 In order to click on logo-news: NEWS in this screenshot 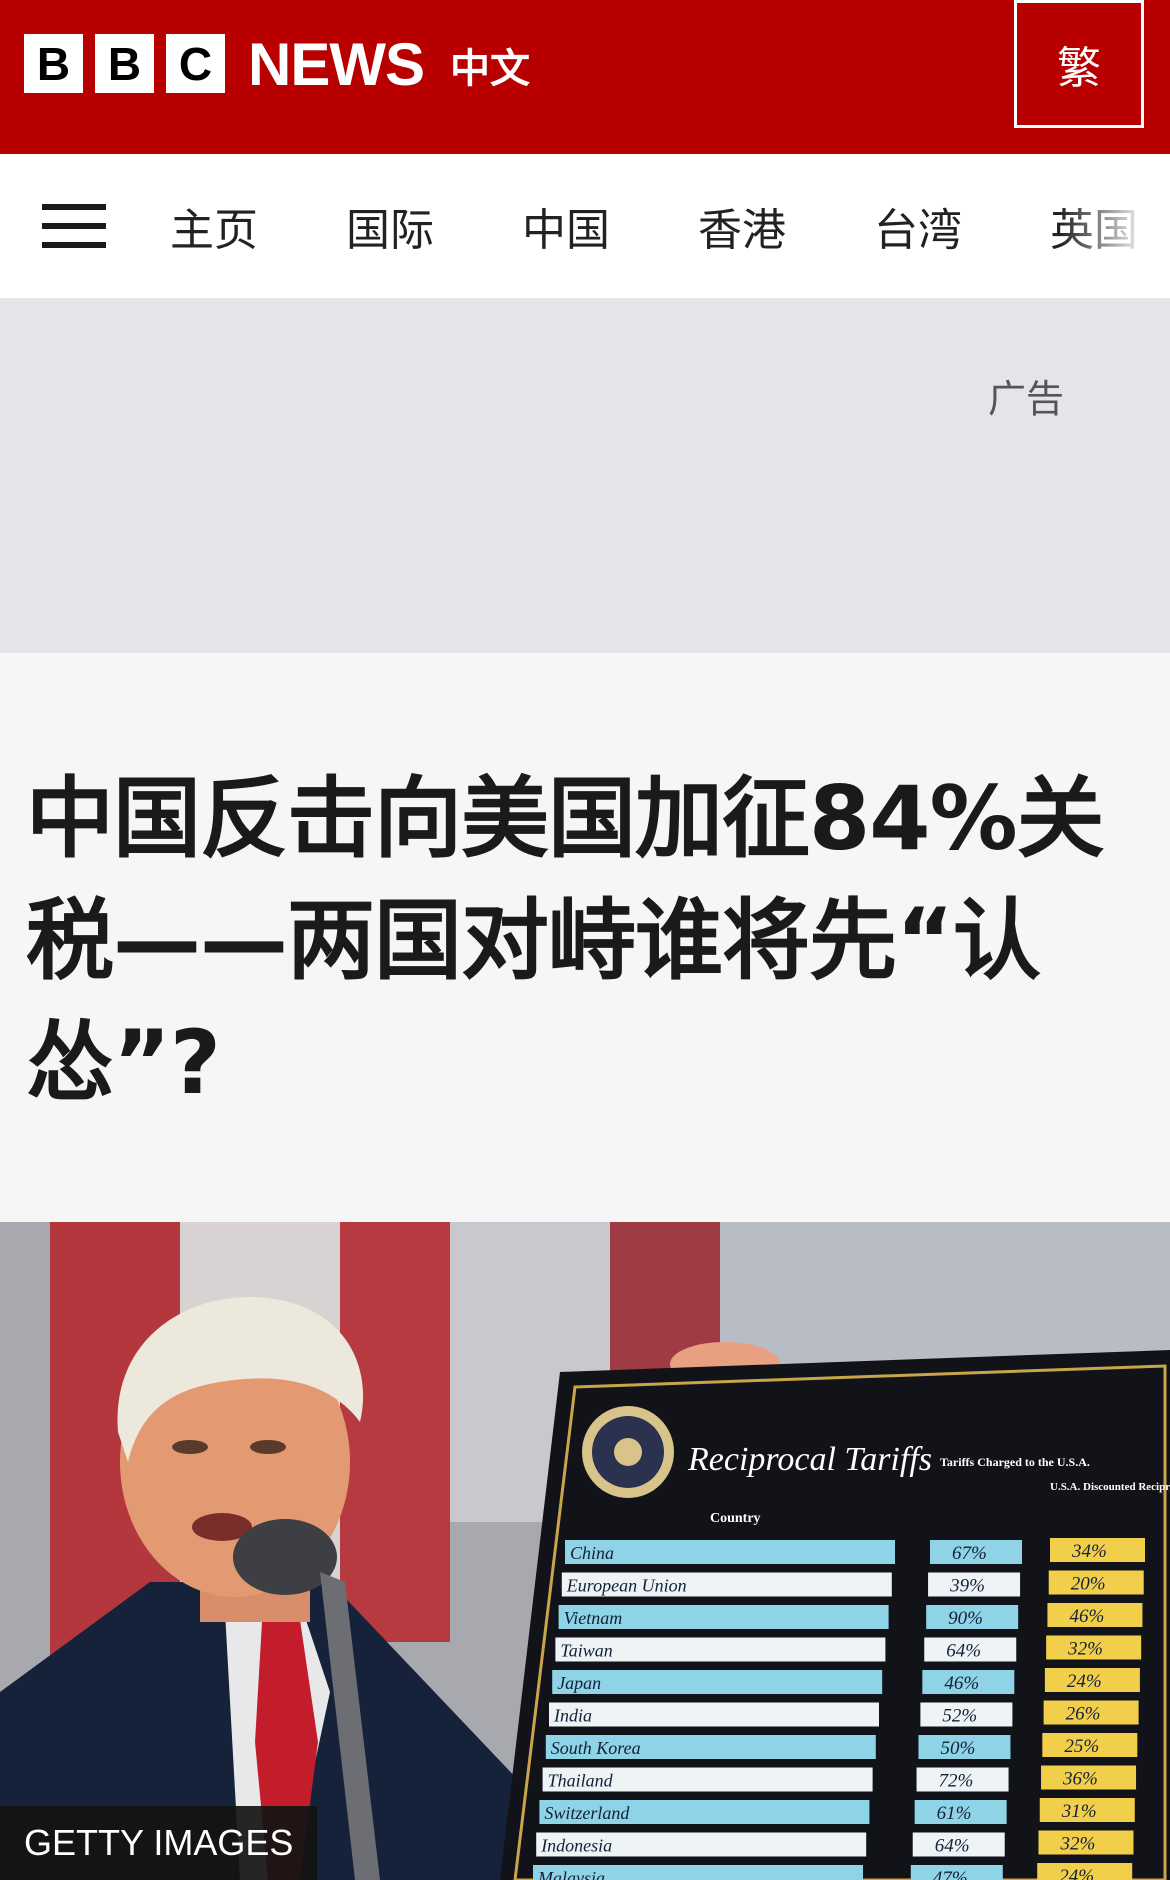, I will do `click(336, 64)`.